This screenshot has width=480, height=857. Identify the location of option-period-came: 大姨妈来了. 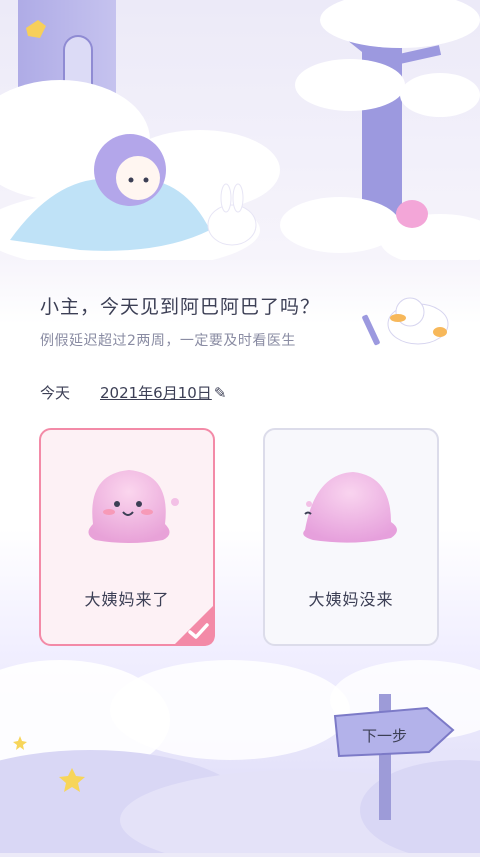
(127, 537).